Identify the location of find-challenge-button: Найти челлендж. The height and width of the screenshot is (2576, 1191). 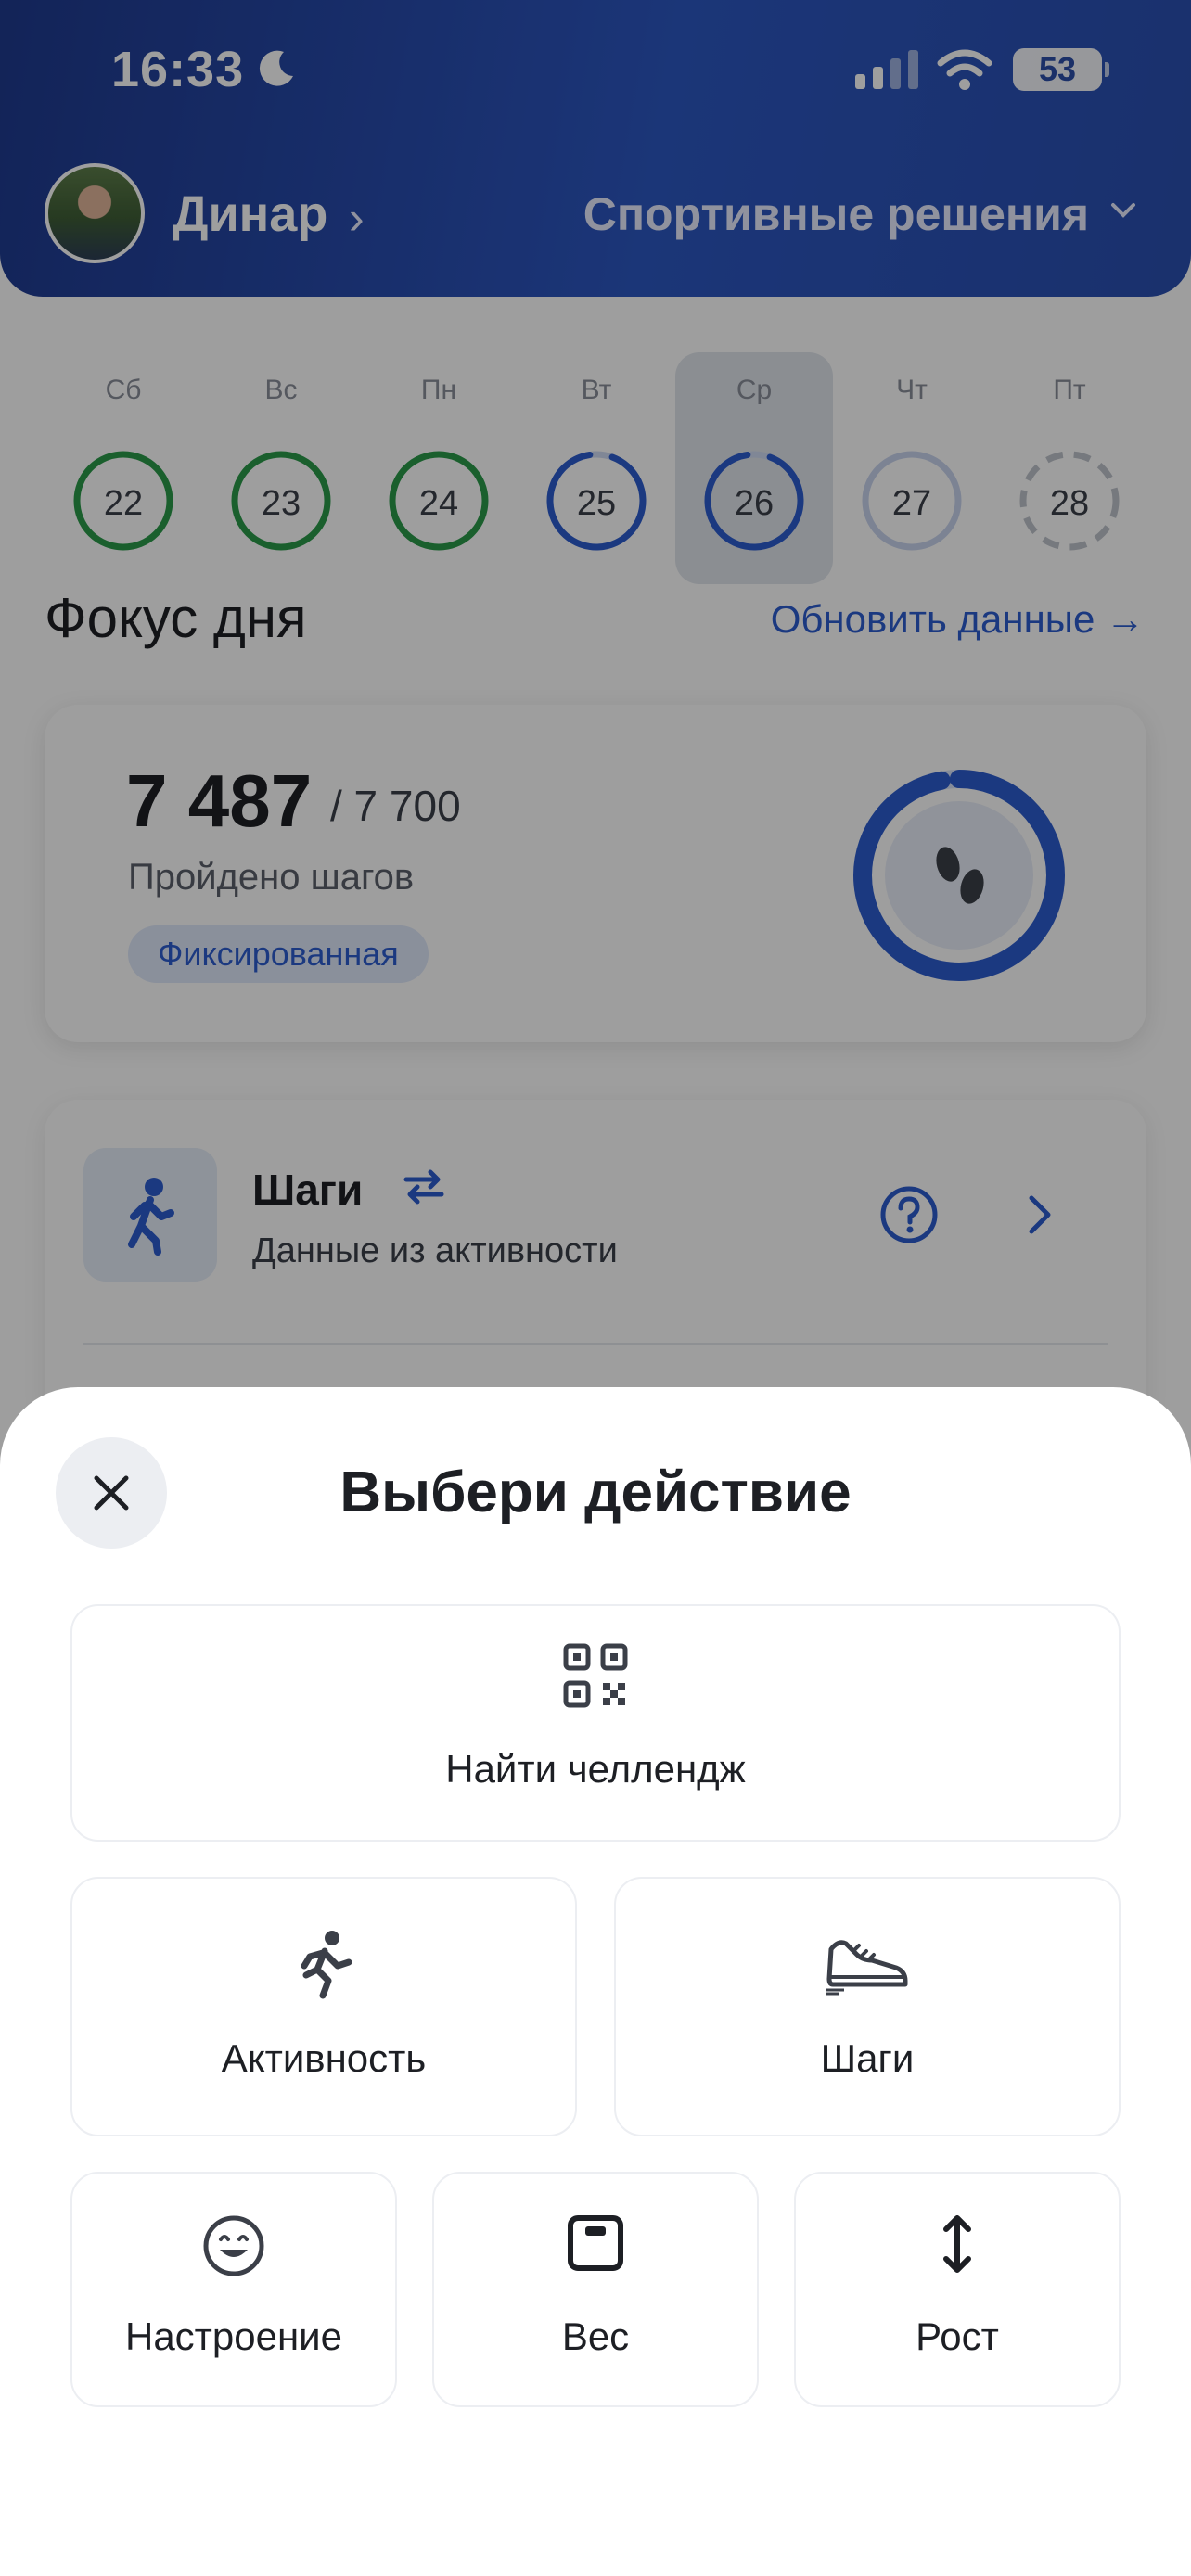
(595, 1723).